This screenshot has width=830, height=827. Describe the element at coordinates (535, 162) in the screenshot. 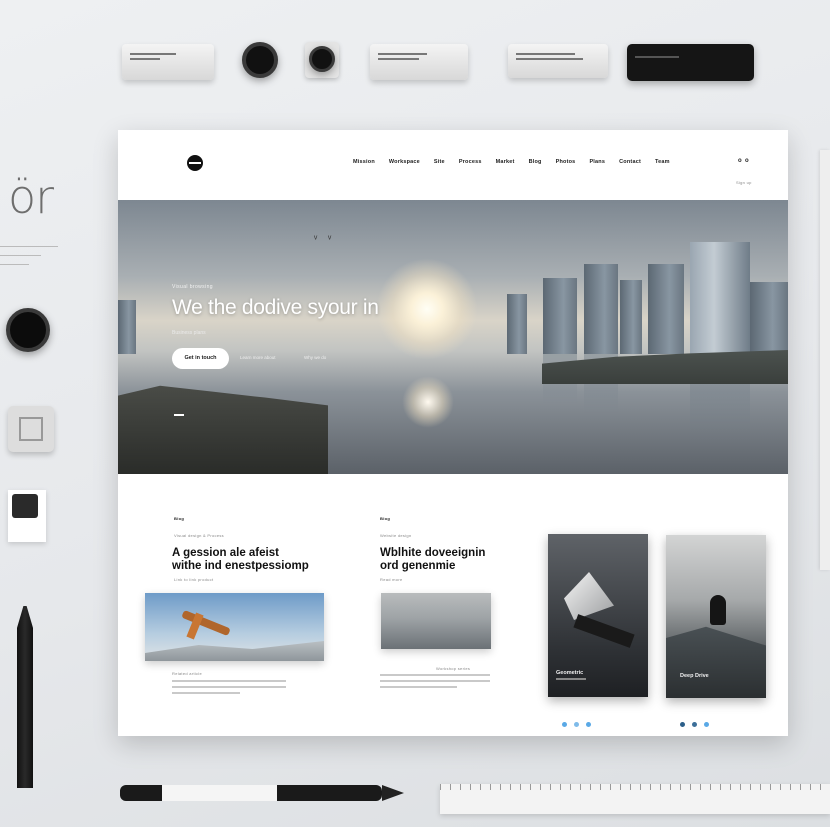

I see `nav-item: Blog` at that location.